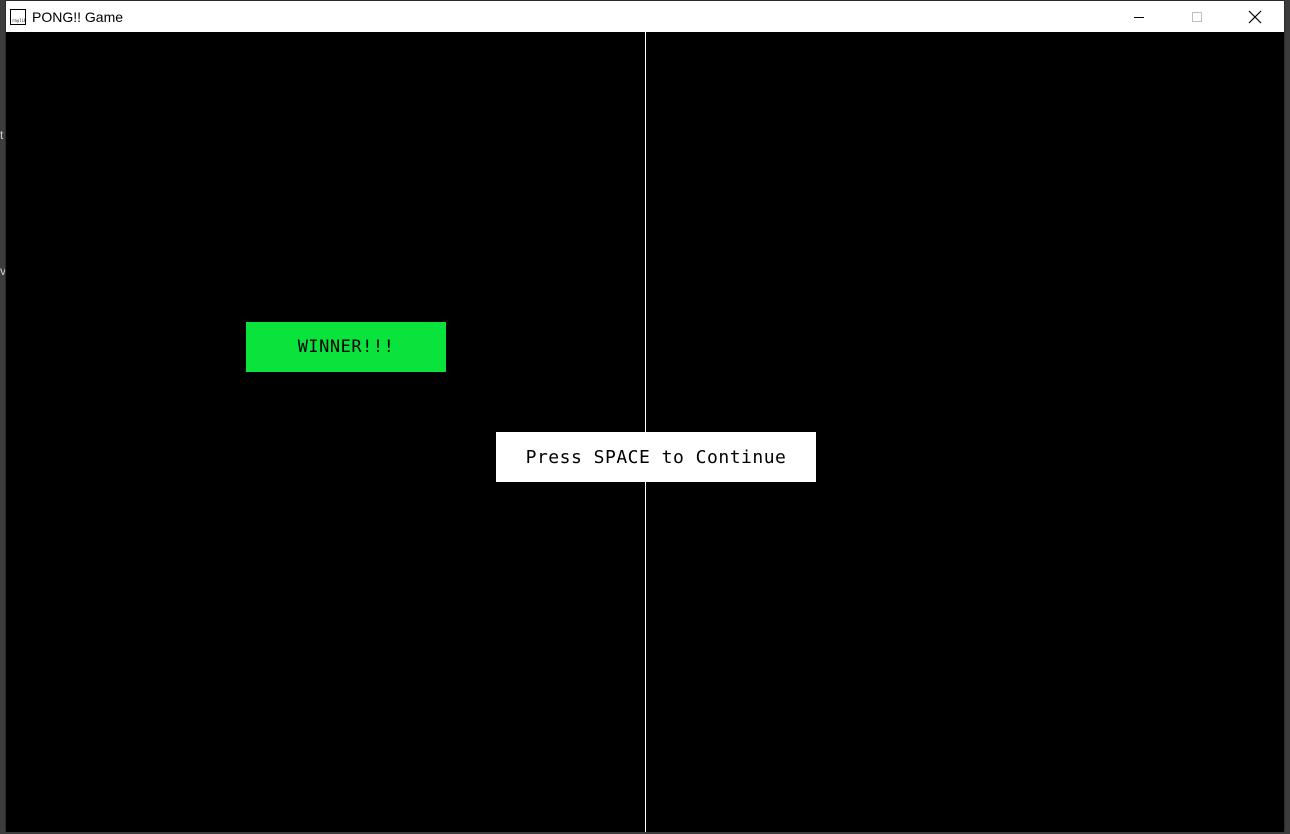 This screenshot has height=834, width=1290. I want to click on continue-prompt: Press SPACE to Continue, so click(656, 457).